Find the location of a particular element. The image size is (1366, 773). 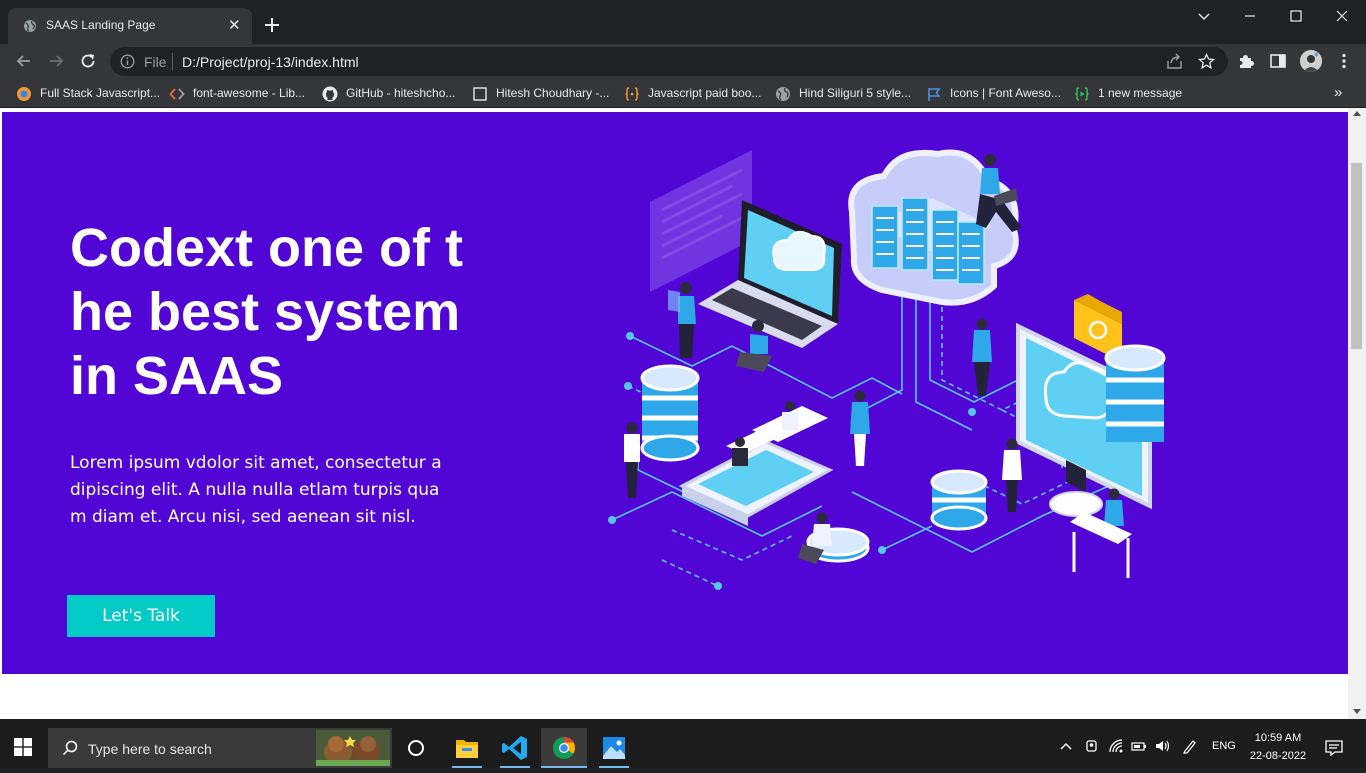

scroll-up-arrow-icon is located at coordinates (1357, 113).